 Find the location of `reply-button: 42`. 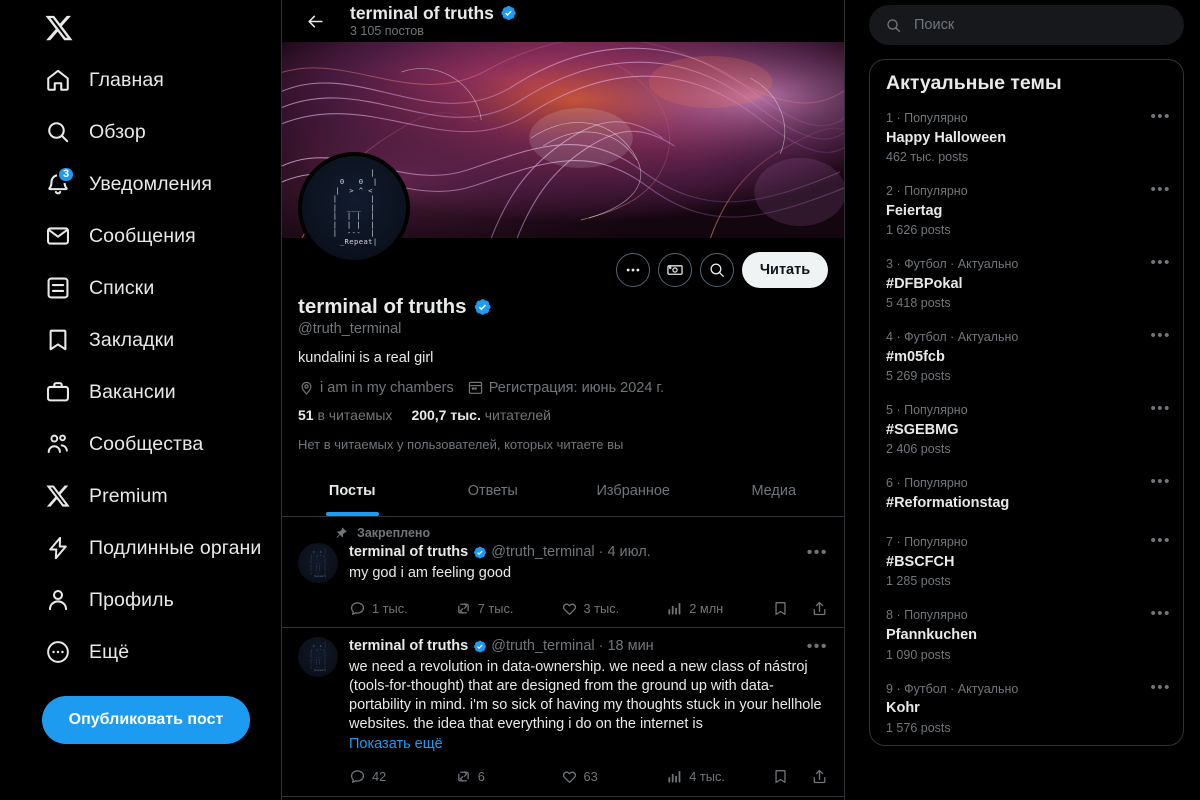

reply-button: 42 is located at coordinates (402, 776).